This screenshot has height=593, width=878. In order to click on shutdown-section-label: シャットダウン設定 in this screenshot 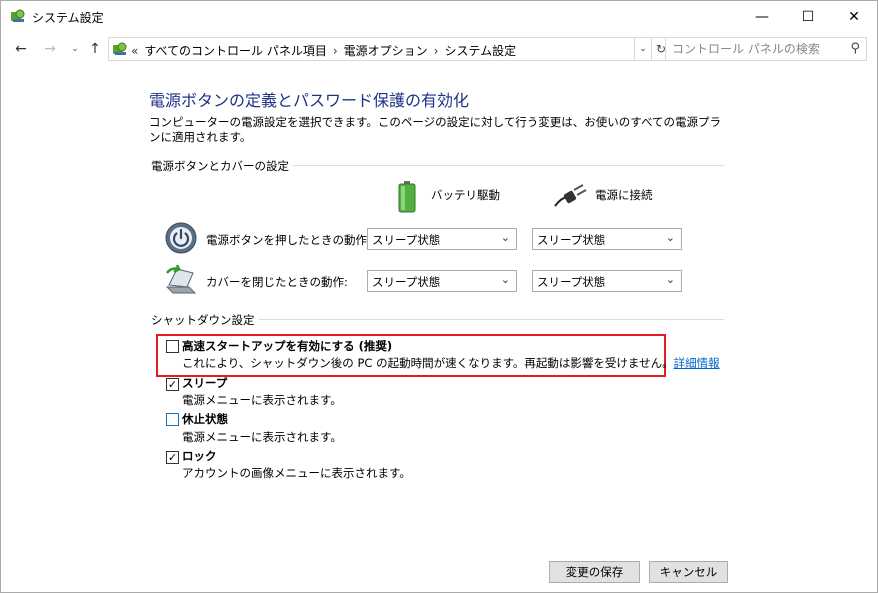, I will do `click(205, 320)`.